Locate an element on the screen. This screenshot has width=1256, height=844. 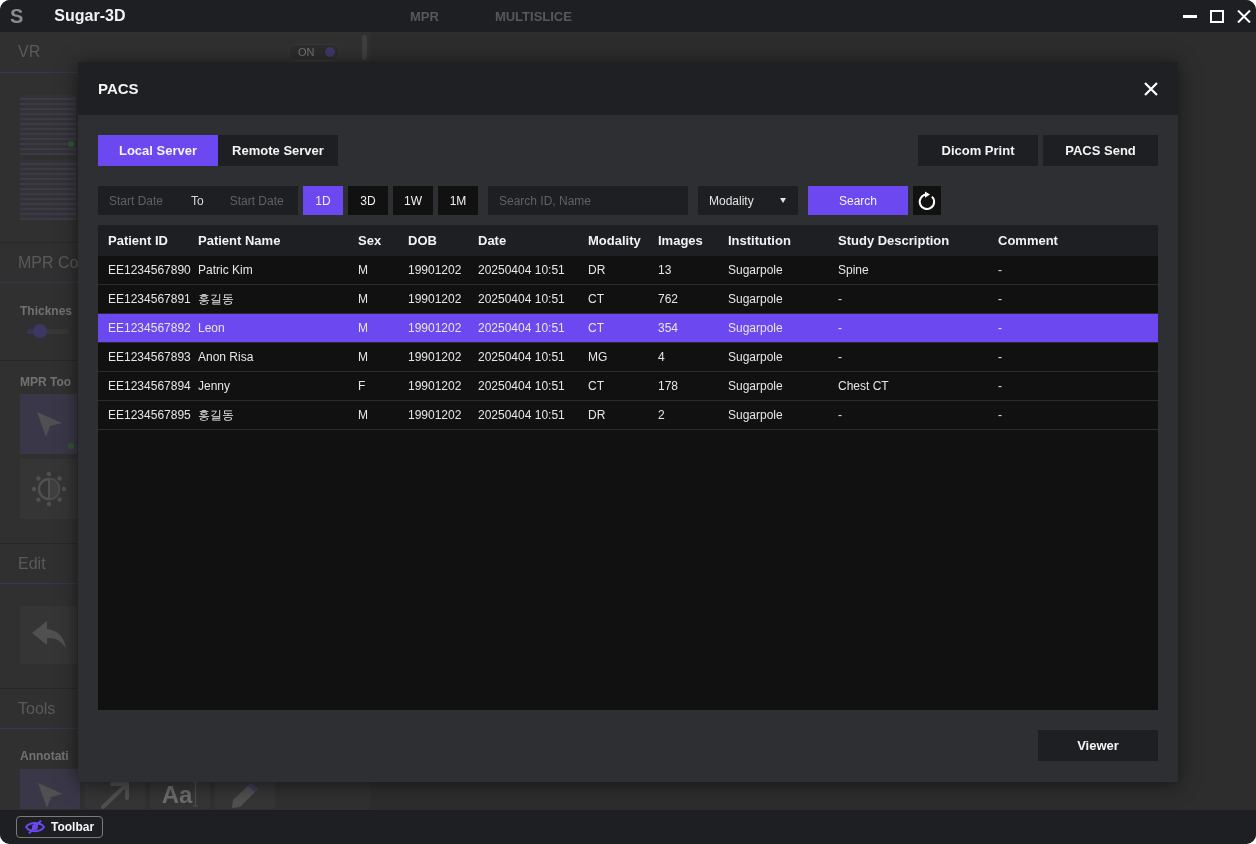
table-cell-text: Patric Kim is located at coordinates (225, 270).